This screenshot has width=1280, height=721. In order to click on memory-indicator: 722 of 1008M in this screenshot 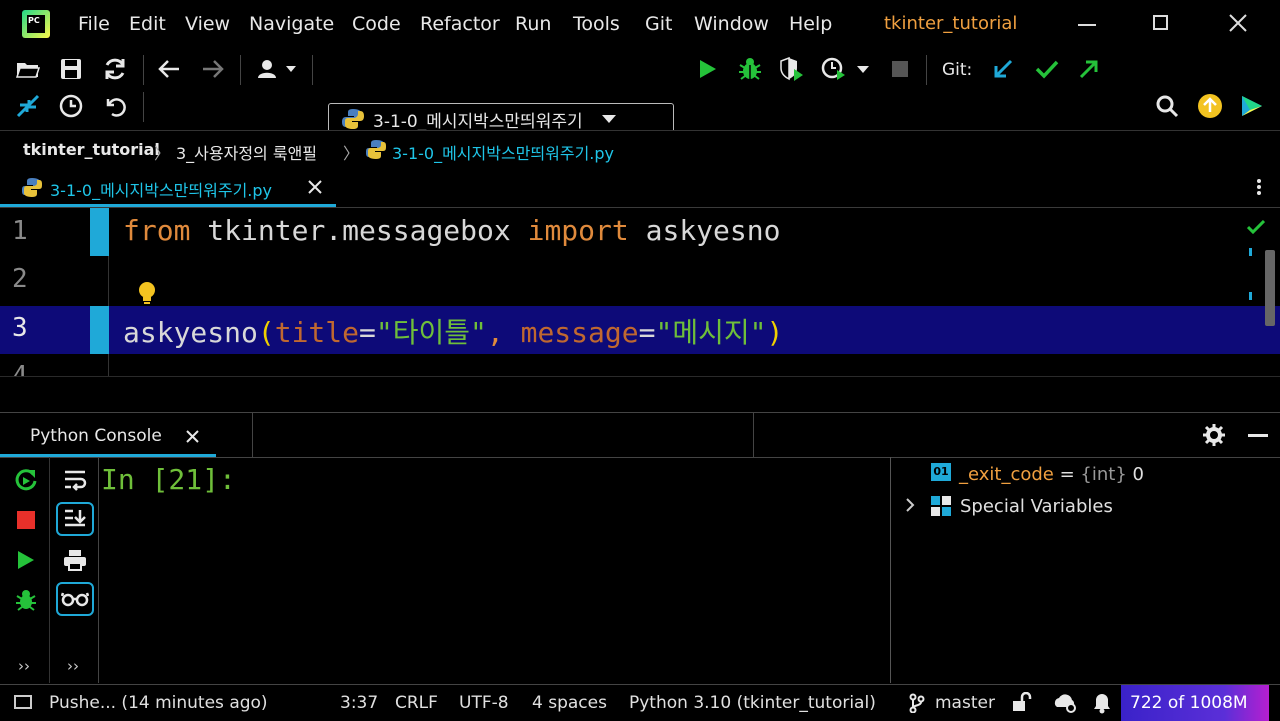, I will do `click(1195, 703)`.